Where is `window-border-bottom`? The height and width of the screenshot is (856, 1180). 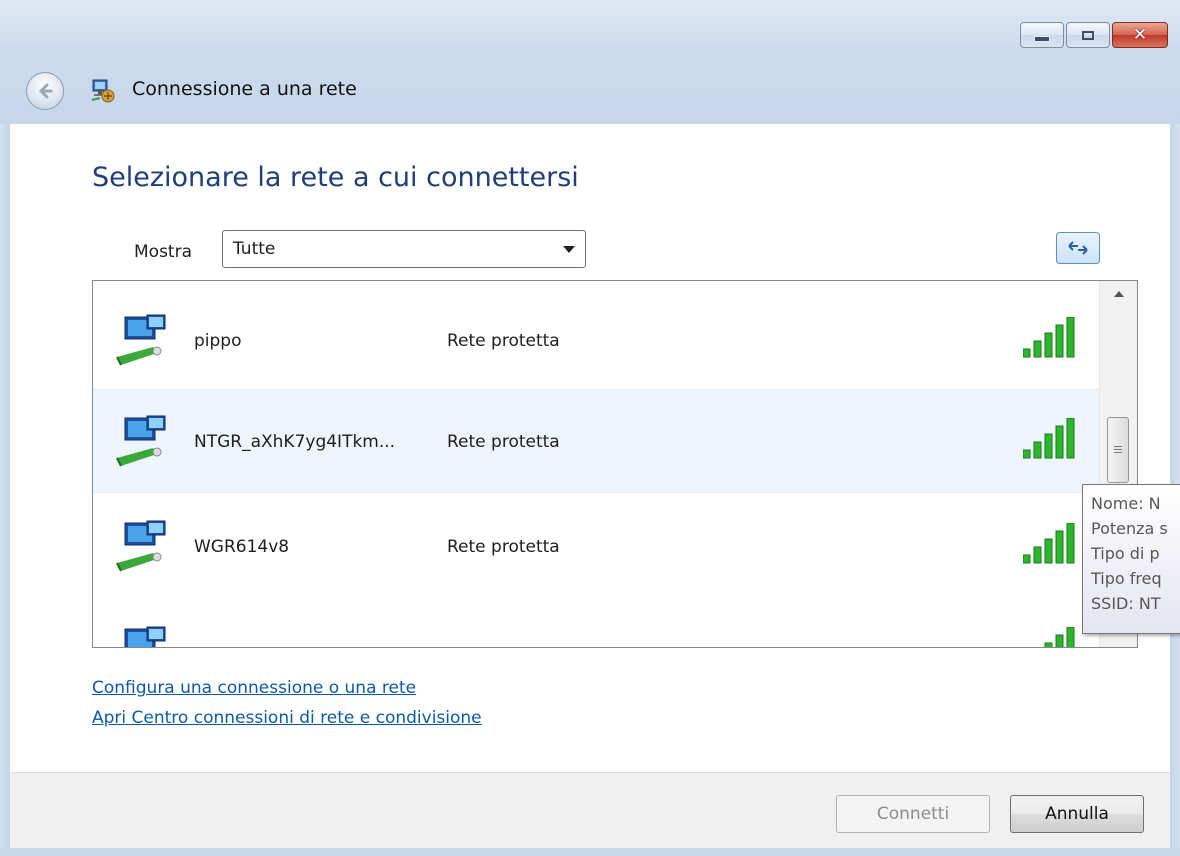
window-border-bottom is located at coordinates (590, 852).